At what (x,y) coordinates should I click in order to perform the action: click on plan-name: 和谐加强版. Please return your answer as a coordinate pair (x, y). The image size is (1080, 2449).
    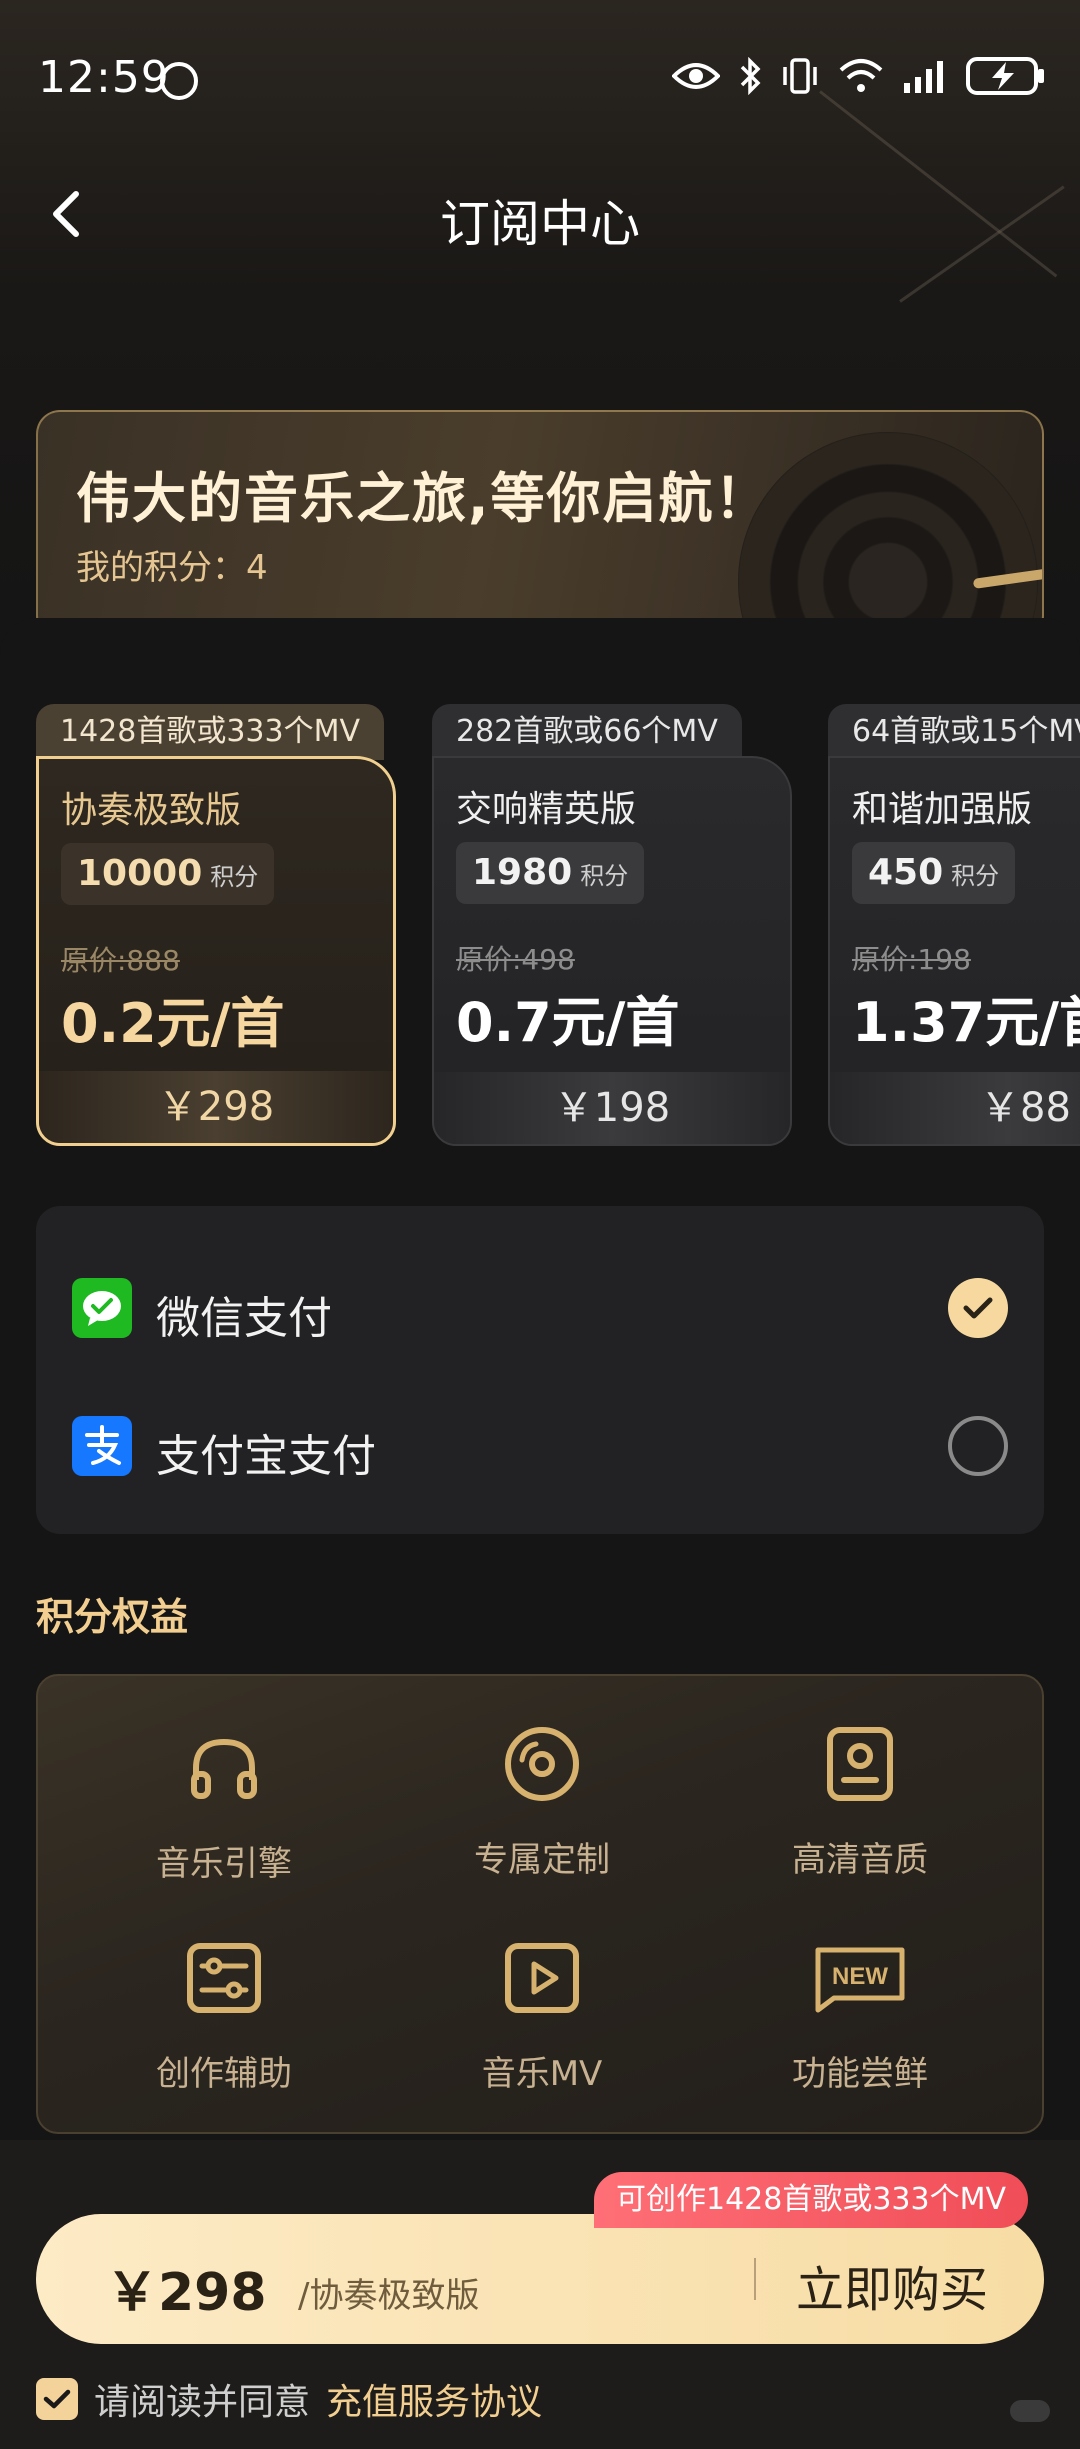
    Looking at the image, I should click on (942, 809).